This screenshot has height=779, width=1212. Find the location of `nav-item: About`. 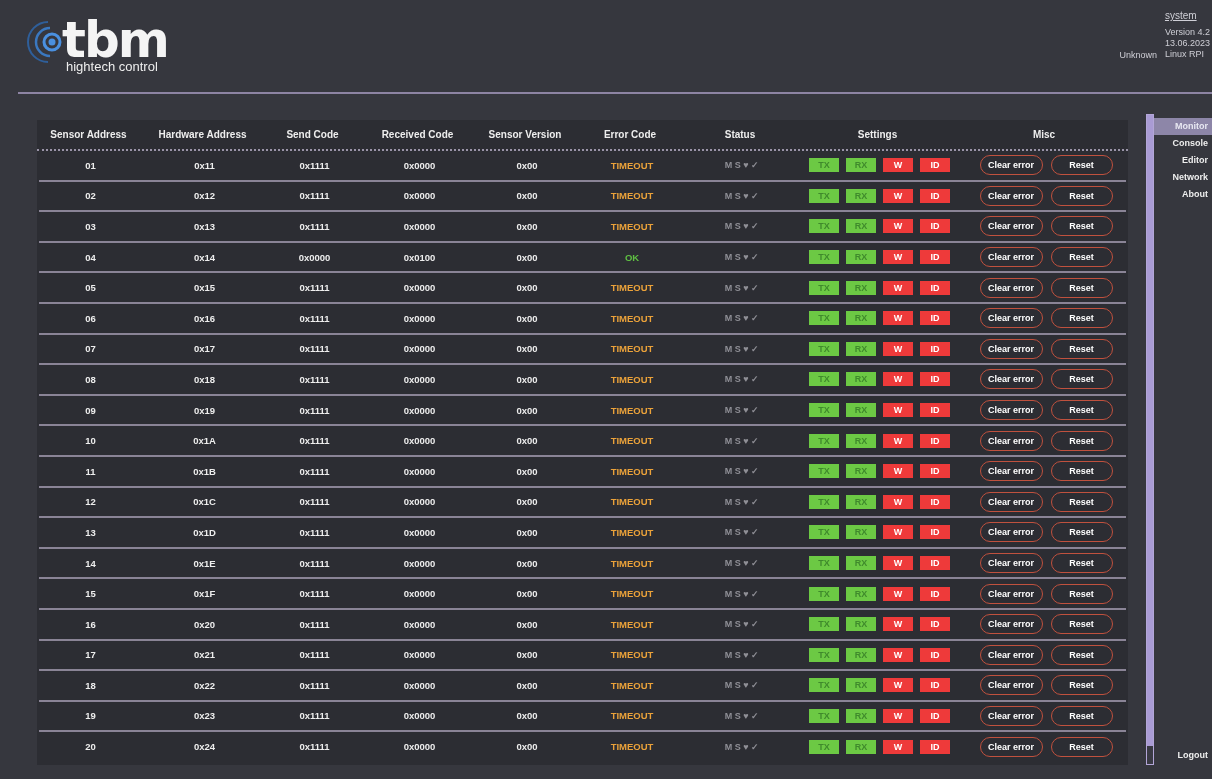

nav-item: About is located at coordinates (1183, 194).